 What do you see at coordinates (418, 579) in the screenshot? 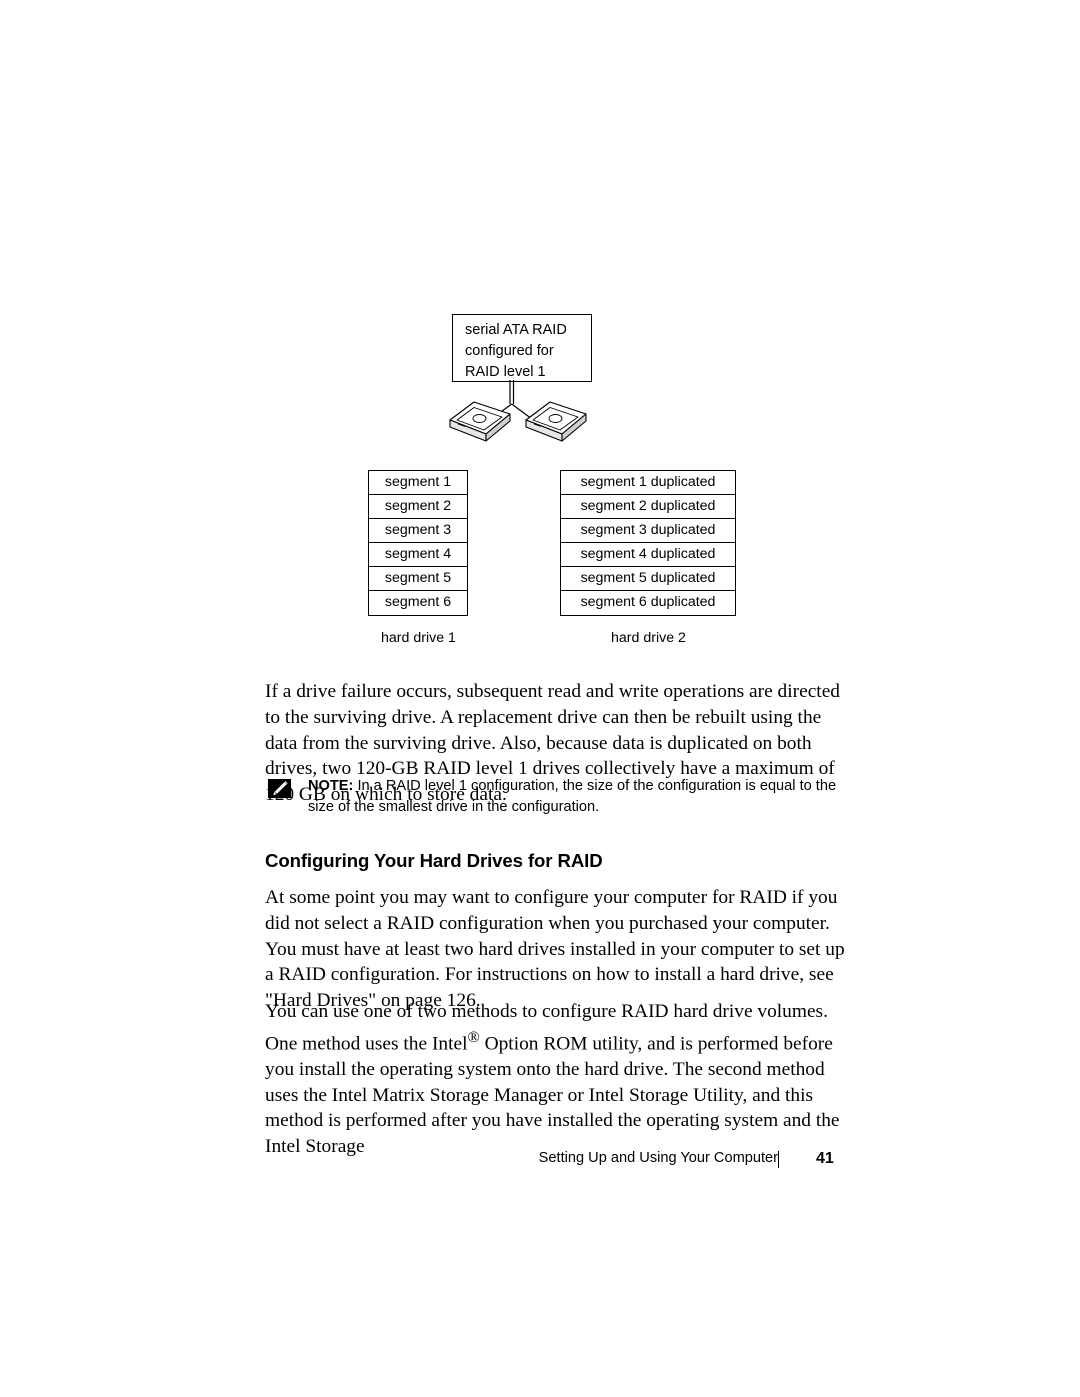
I see `segment-row: segment 5` at bounding box center [418, 579].